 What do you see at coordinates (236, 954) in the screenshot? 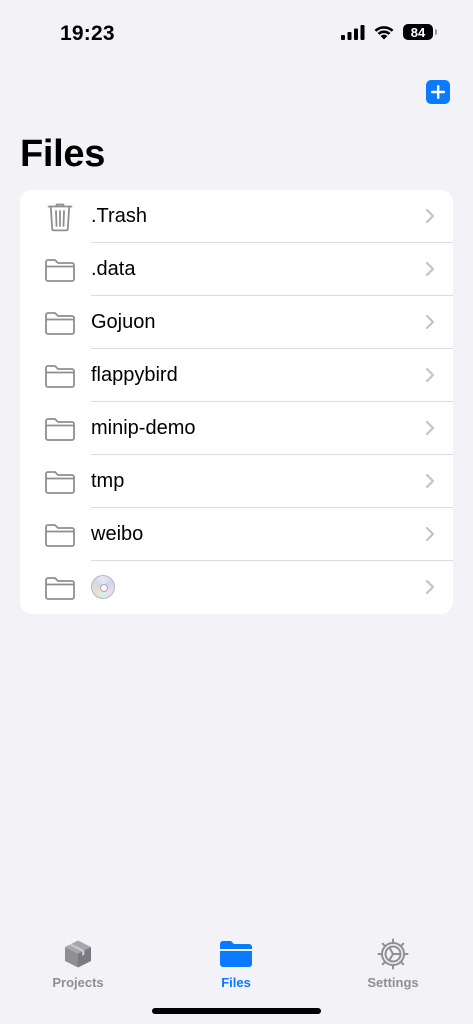
I see `folder-filled-icon` at bounding box center [236, 954].